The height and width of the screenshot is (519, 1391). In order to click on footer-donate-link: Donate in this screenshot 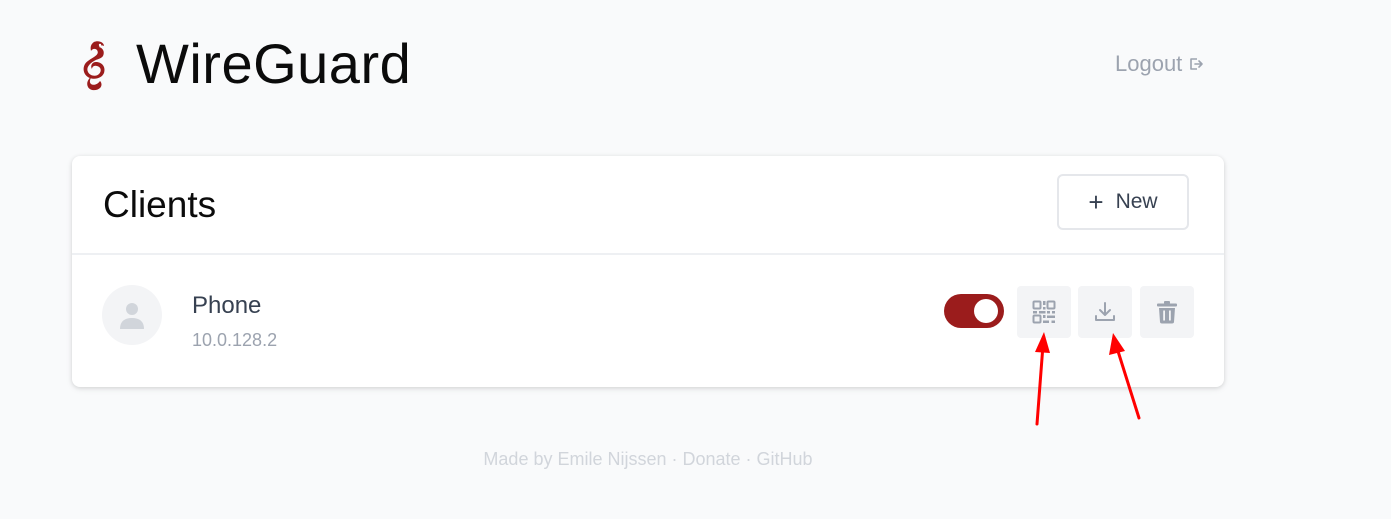, I will do `click(712, 459)`.